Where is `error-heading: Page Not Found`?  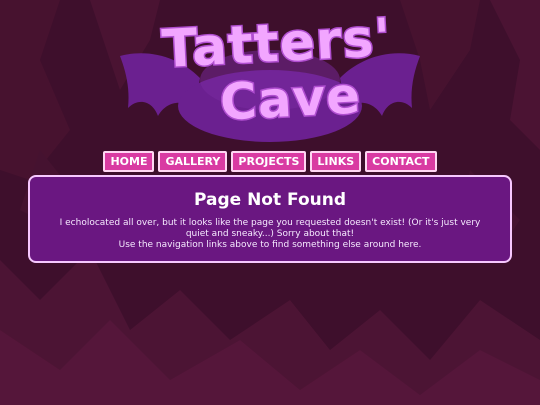
error-heading: Page Not Found is located at coordinates (270, 200).